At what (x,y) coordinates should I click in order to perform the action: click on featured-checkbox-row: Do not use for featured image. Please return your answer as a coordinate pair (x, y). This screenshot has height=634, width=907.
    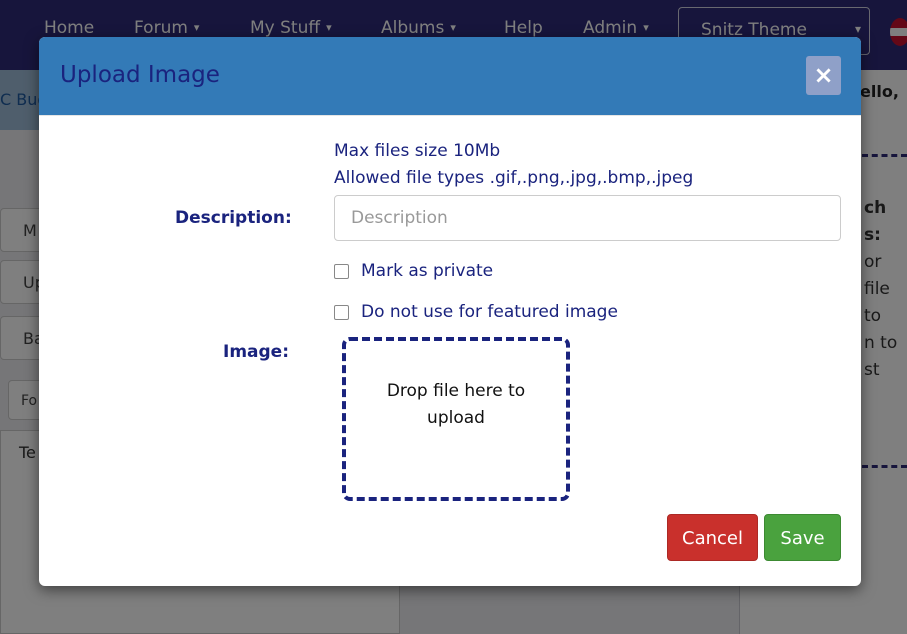
    Looking at the image, I should click on (476, 312).